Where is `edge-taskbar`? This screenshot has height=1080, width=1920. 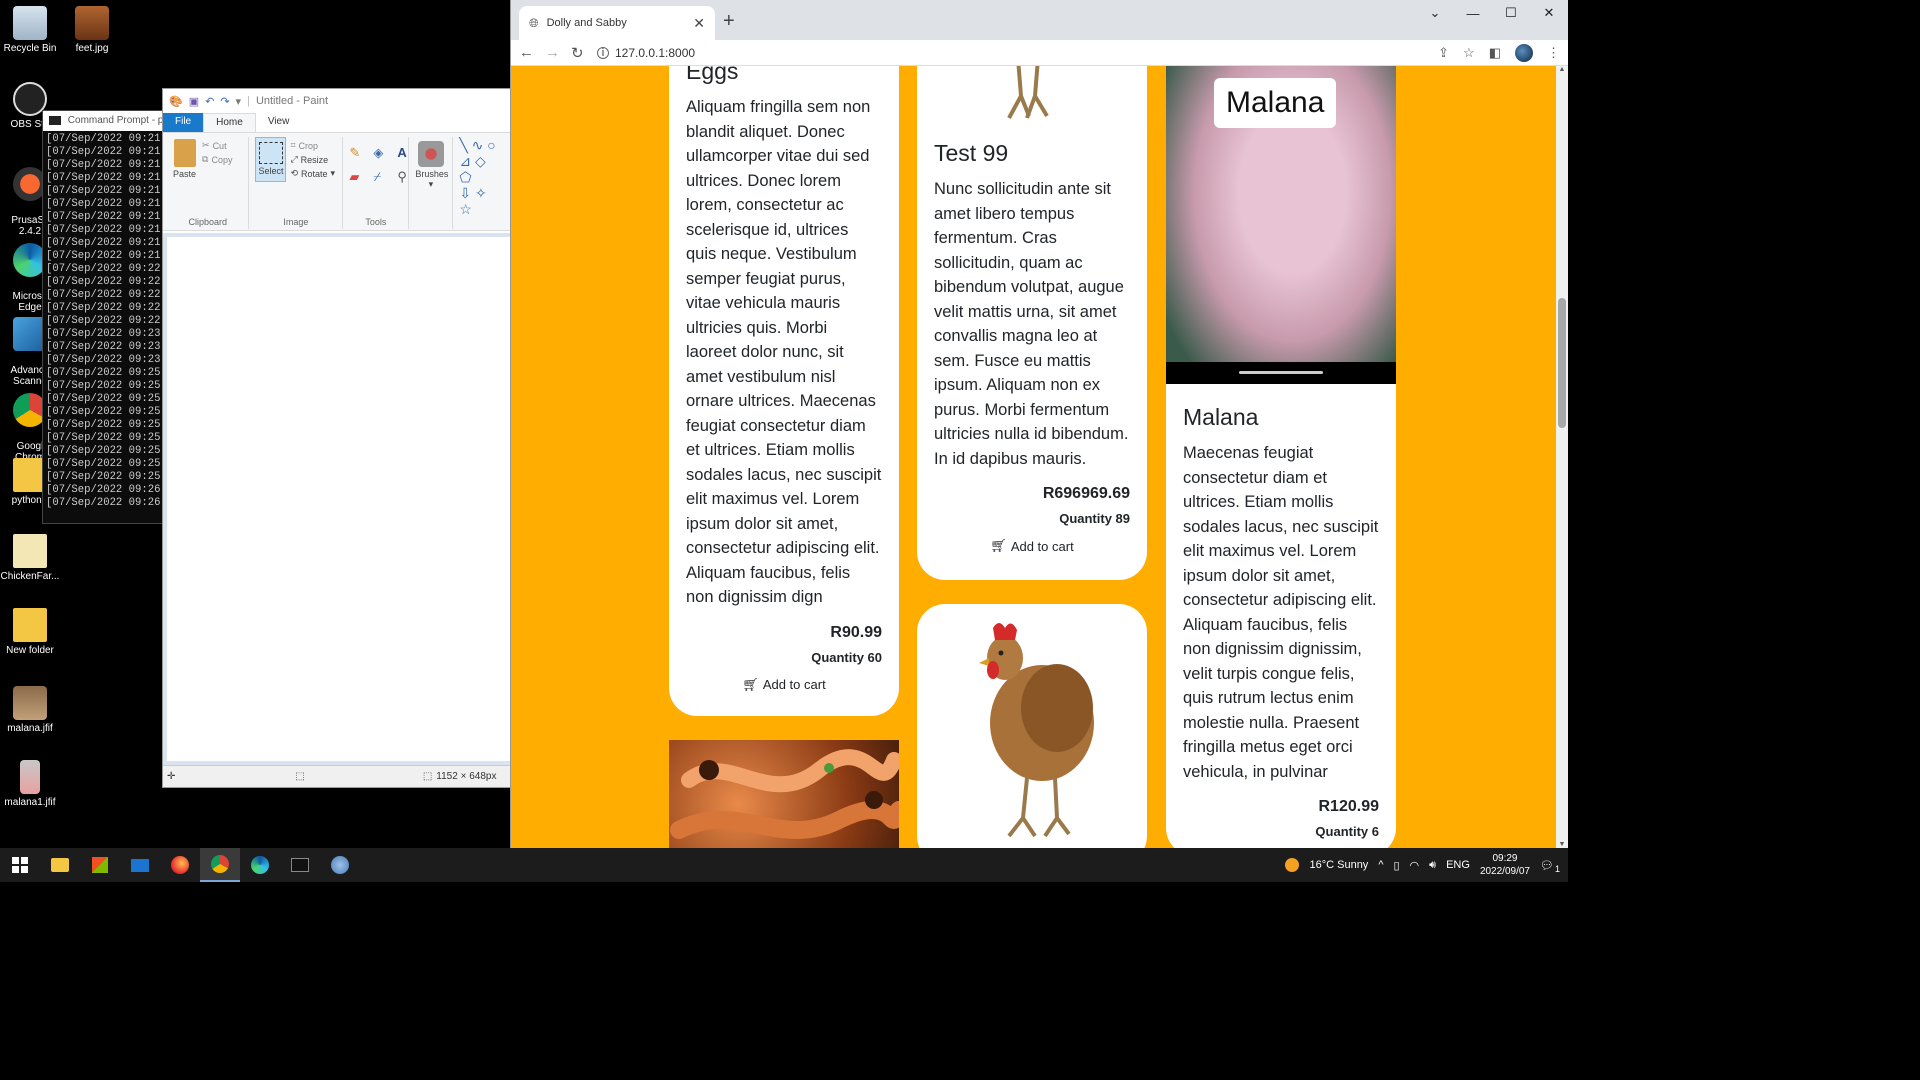 edge-taskbar is located at coordinates (260, 865).